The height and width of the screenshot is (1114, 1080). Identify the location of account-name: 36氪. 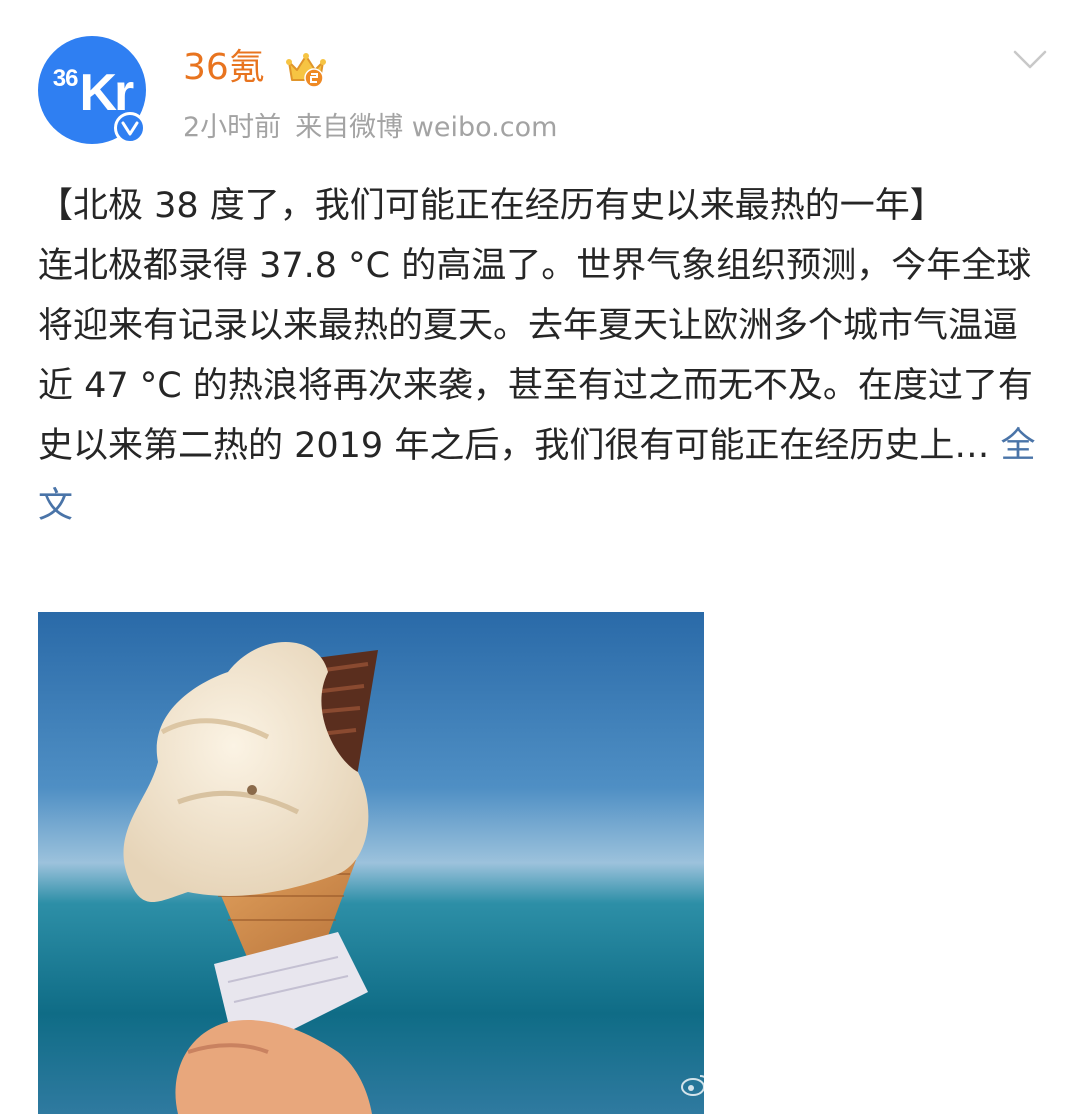
(224, 68).